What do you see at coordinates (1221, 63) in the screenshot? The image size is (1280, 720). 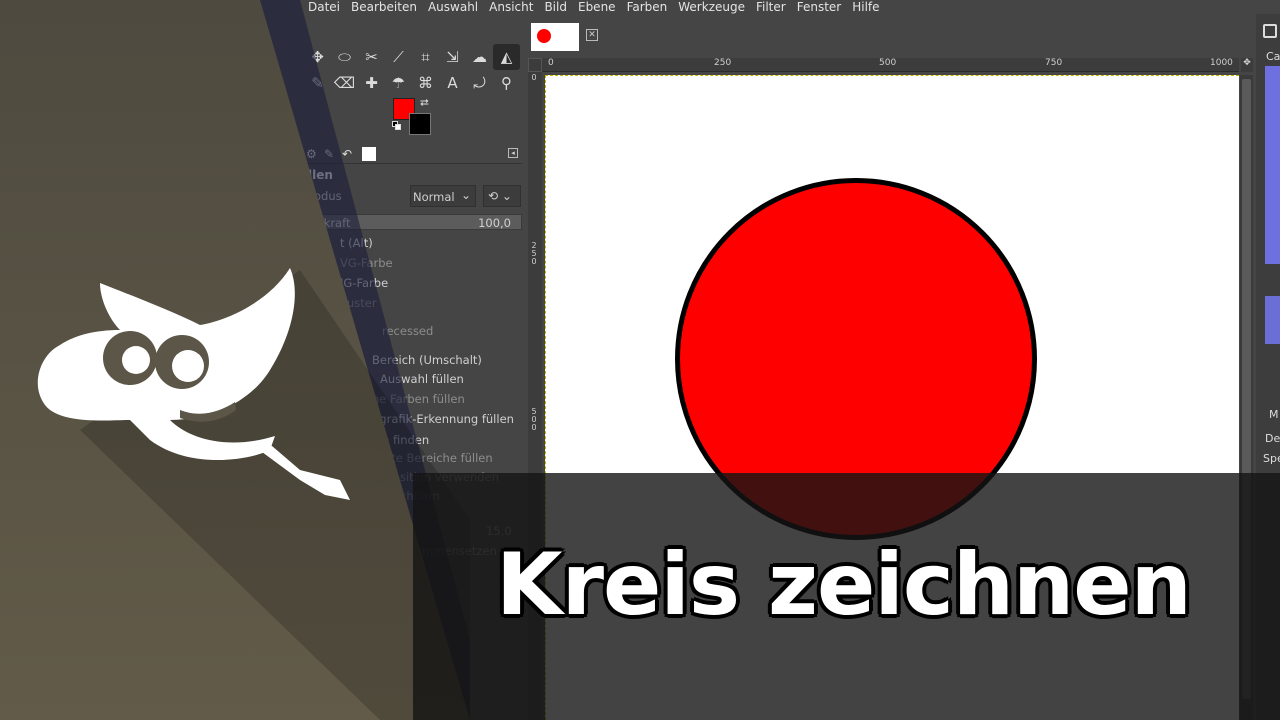 I see `ruler-tick-label: 1000` at bounding box center [1221, 63].